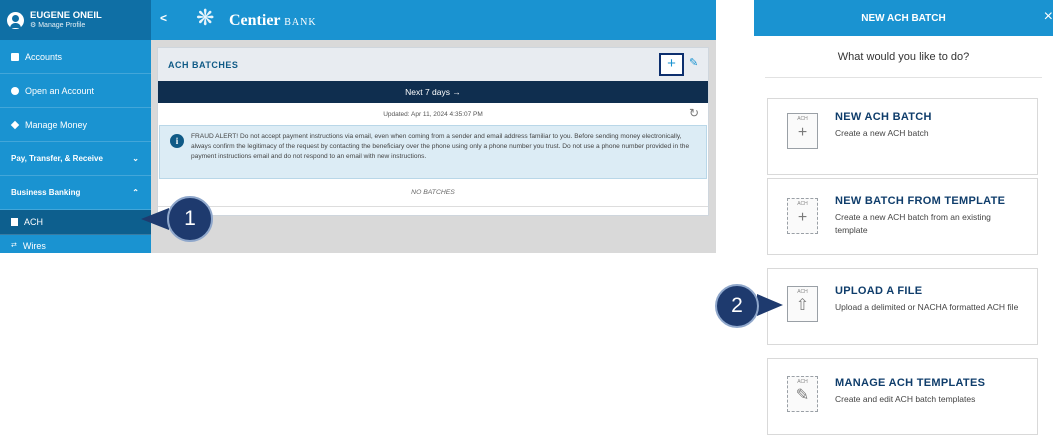 Image resolution: width=1053 pixels, height=440 pixels. Describe the element at coordinates (694, 113) in the screenshot. I see `refresh-icon: ↻` at that location.